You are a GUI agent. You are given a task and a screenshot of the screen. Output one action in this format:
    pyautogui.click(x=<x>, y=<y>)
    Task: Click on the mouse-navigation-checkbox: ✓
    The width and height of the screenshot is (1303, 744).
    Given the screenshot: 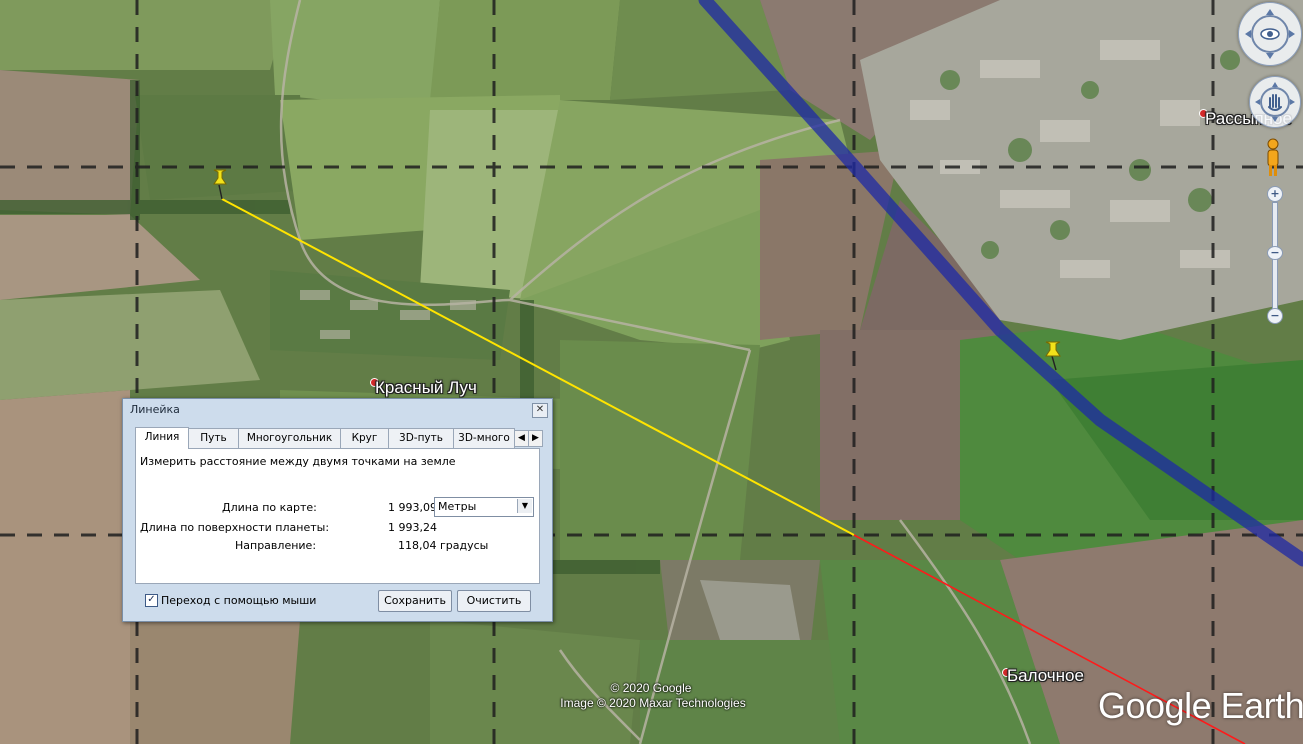 What is the action you would take?
    pyautogui.click(x=151, y=600)
    